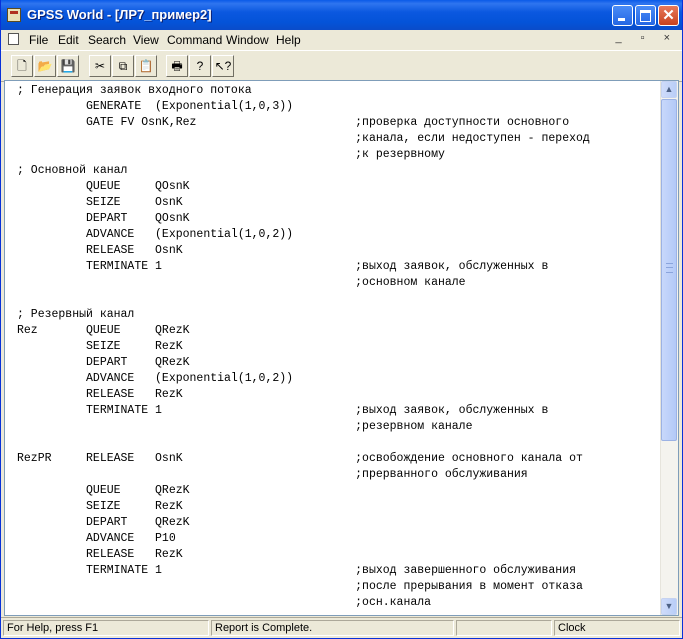 The image size is (683, 639). Describe the element at coordinates (100, 66) in the screenshot. I see `cut-scissors-icon: ✂` at that location.